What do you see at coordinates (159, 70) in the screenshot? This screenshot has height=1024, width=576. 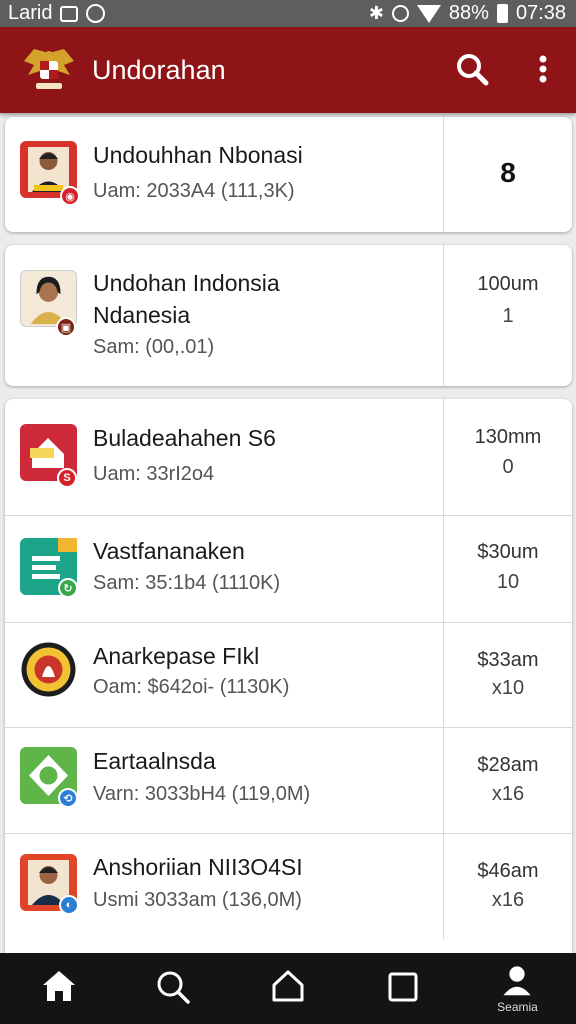 I see `app-title: Undorahan` at bounding box center [159, 70].